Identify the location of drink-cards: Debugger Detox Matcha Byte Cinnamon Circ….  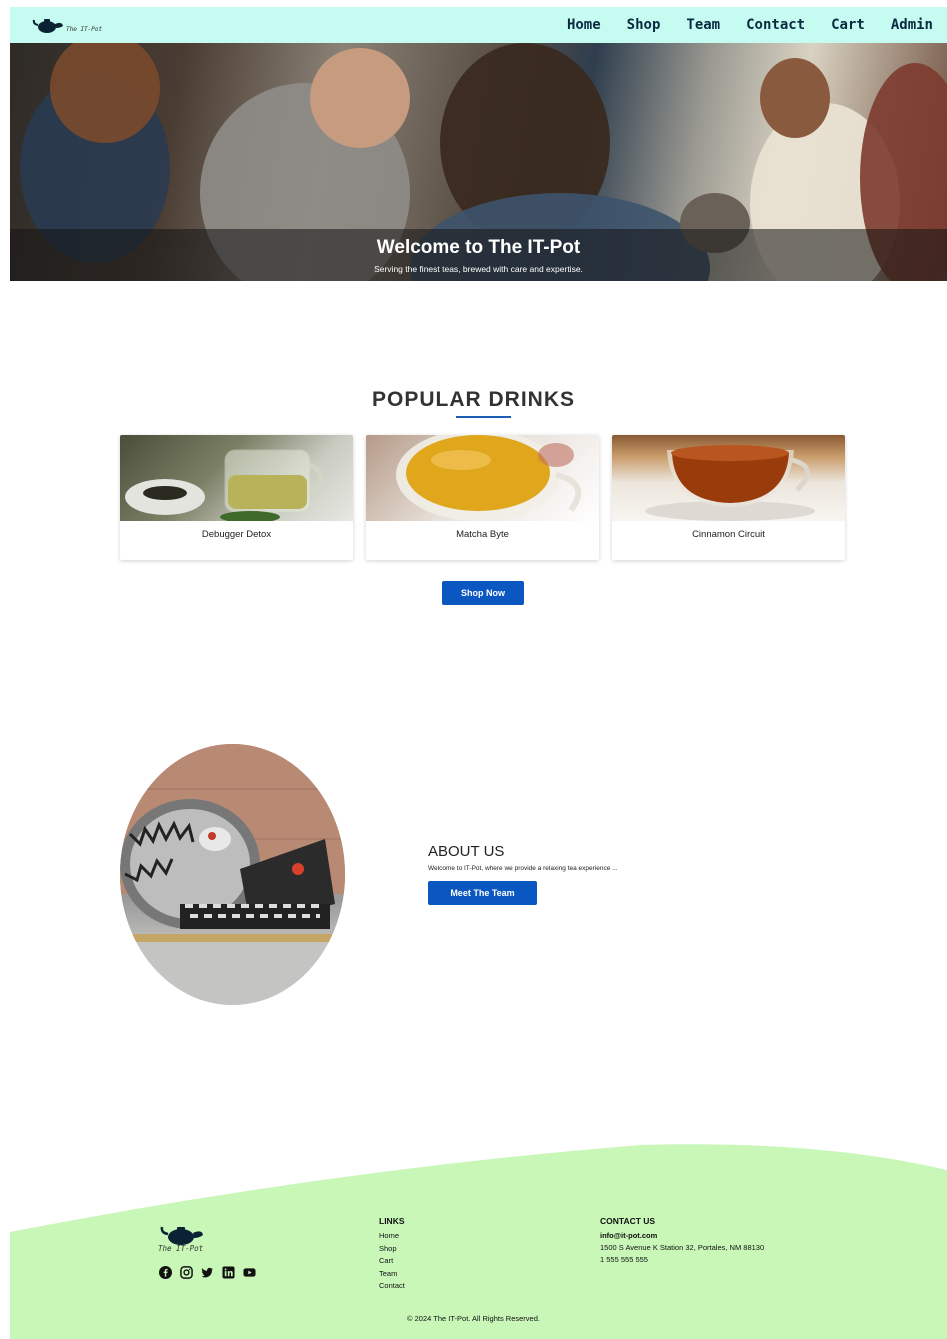
(482, 497).